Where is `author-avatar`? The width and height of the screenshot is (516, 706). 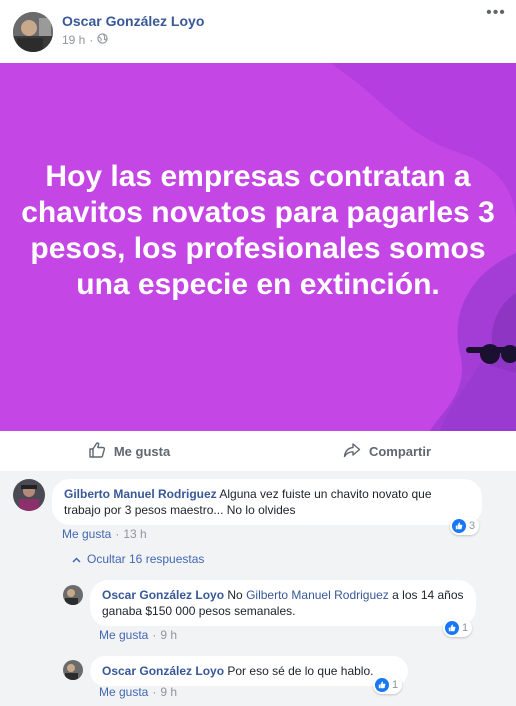 author-avatar is located at coordinates (33, 32).